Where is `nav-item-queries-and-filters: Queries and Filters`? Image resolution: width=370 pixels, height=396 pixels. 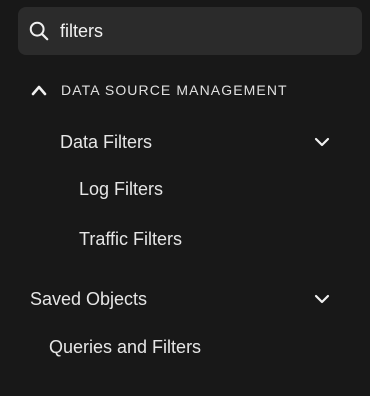 nav-item-queries-and-filters: Queries and Filters is located at coordinates (185, 347).